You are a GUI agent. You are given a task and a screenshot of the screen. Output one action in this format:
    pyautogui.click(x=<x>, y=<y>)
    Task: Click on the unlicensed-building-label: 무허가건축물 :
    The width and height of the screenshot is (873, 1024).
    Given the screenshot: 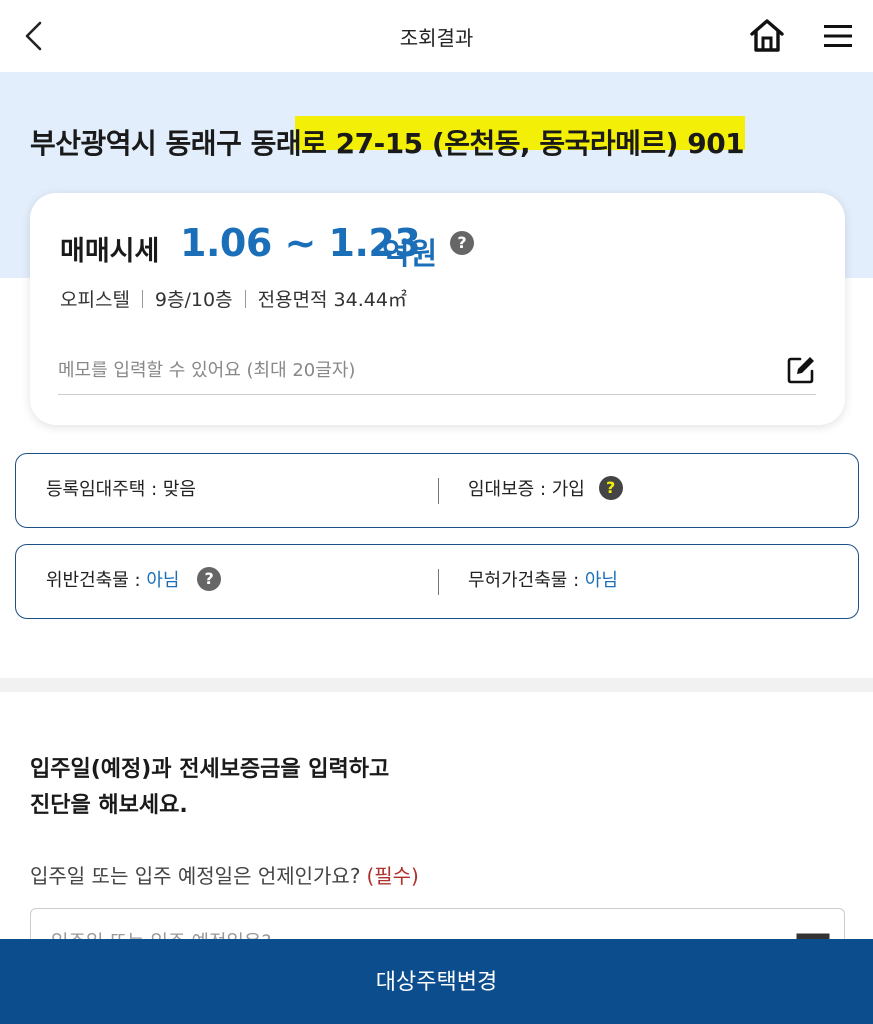 What is the action you would take?
    pyautogui.click(x=526, y=580)
    